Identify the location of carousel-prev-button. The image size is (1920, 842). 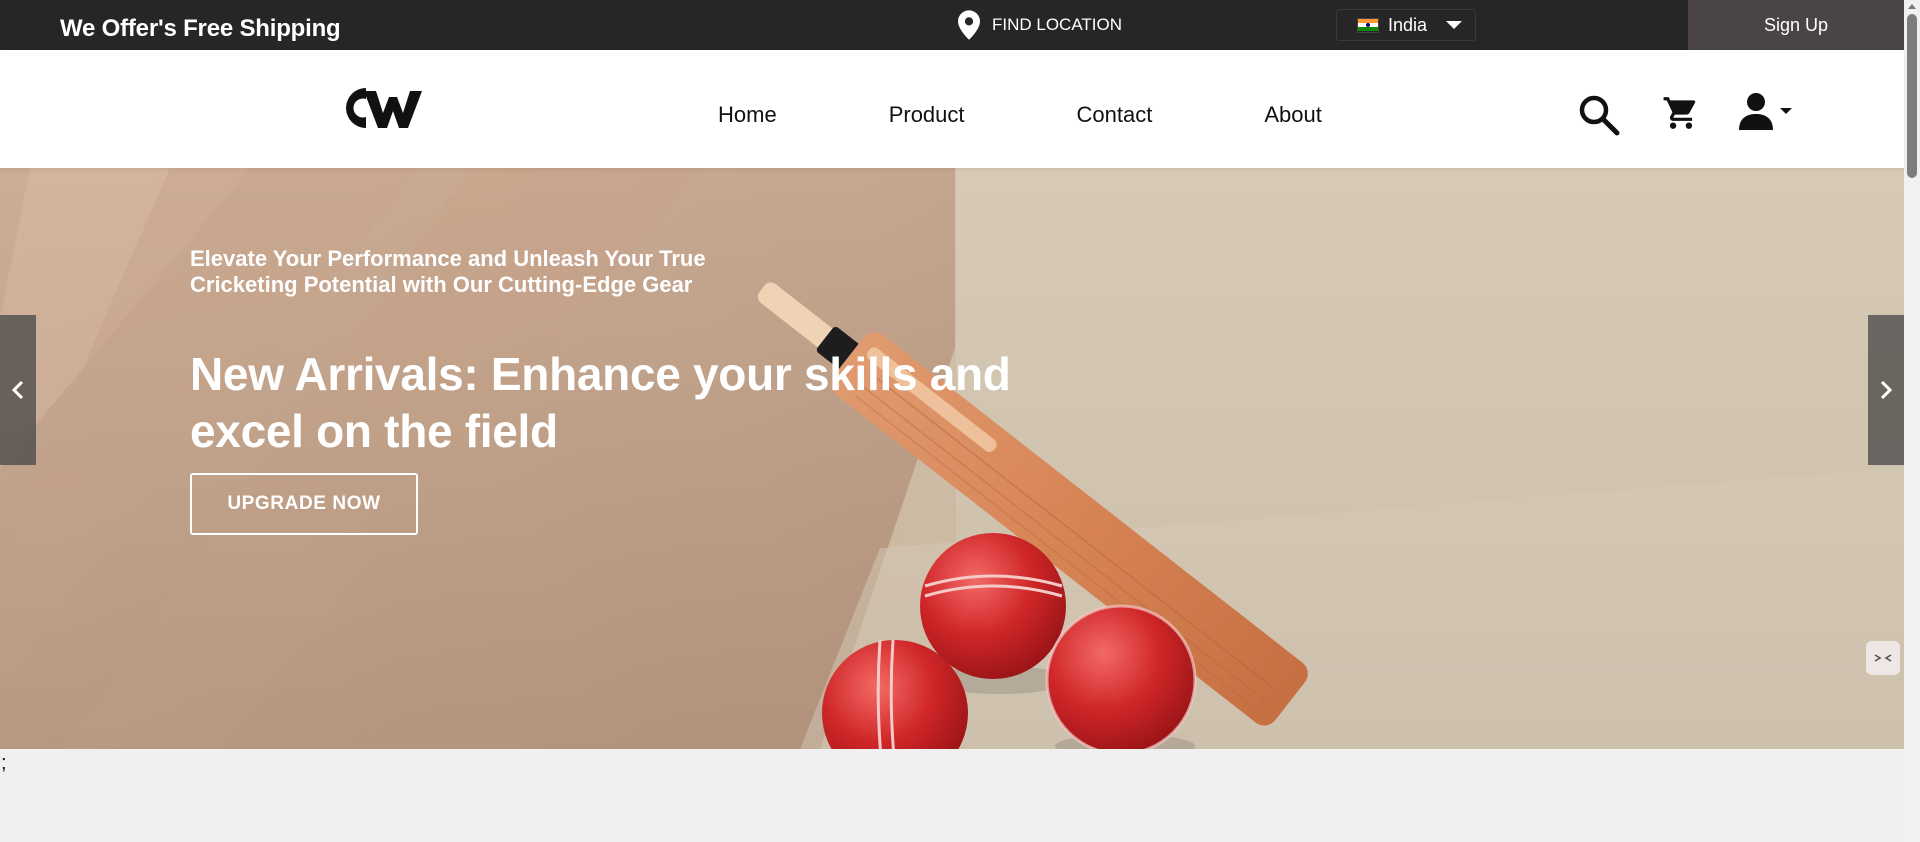
(18, 390).